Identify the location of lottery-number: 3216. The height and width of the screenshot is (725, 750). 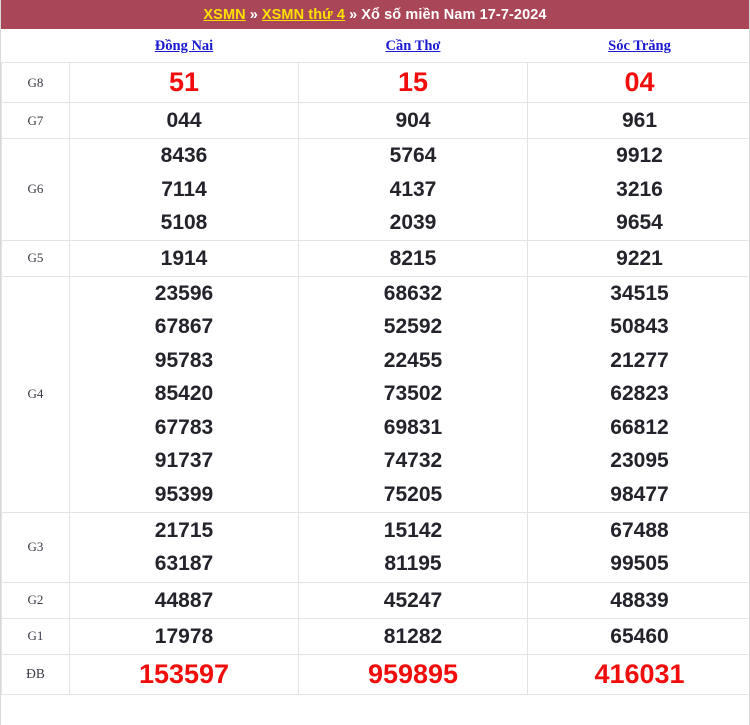
(639, 189).